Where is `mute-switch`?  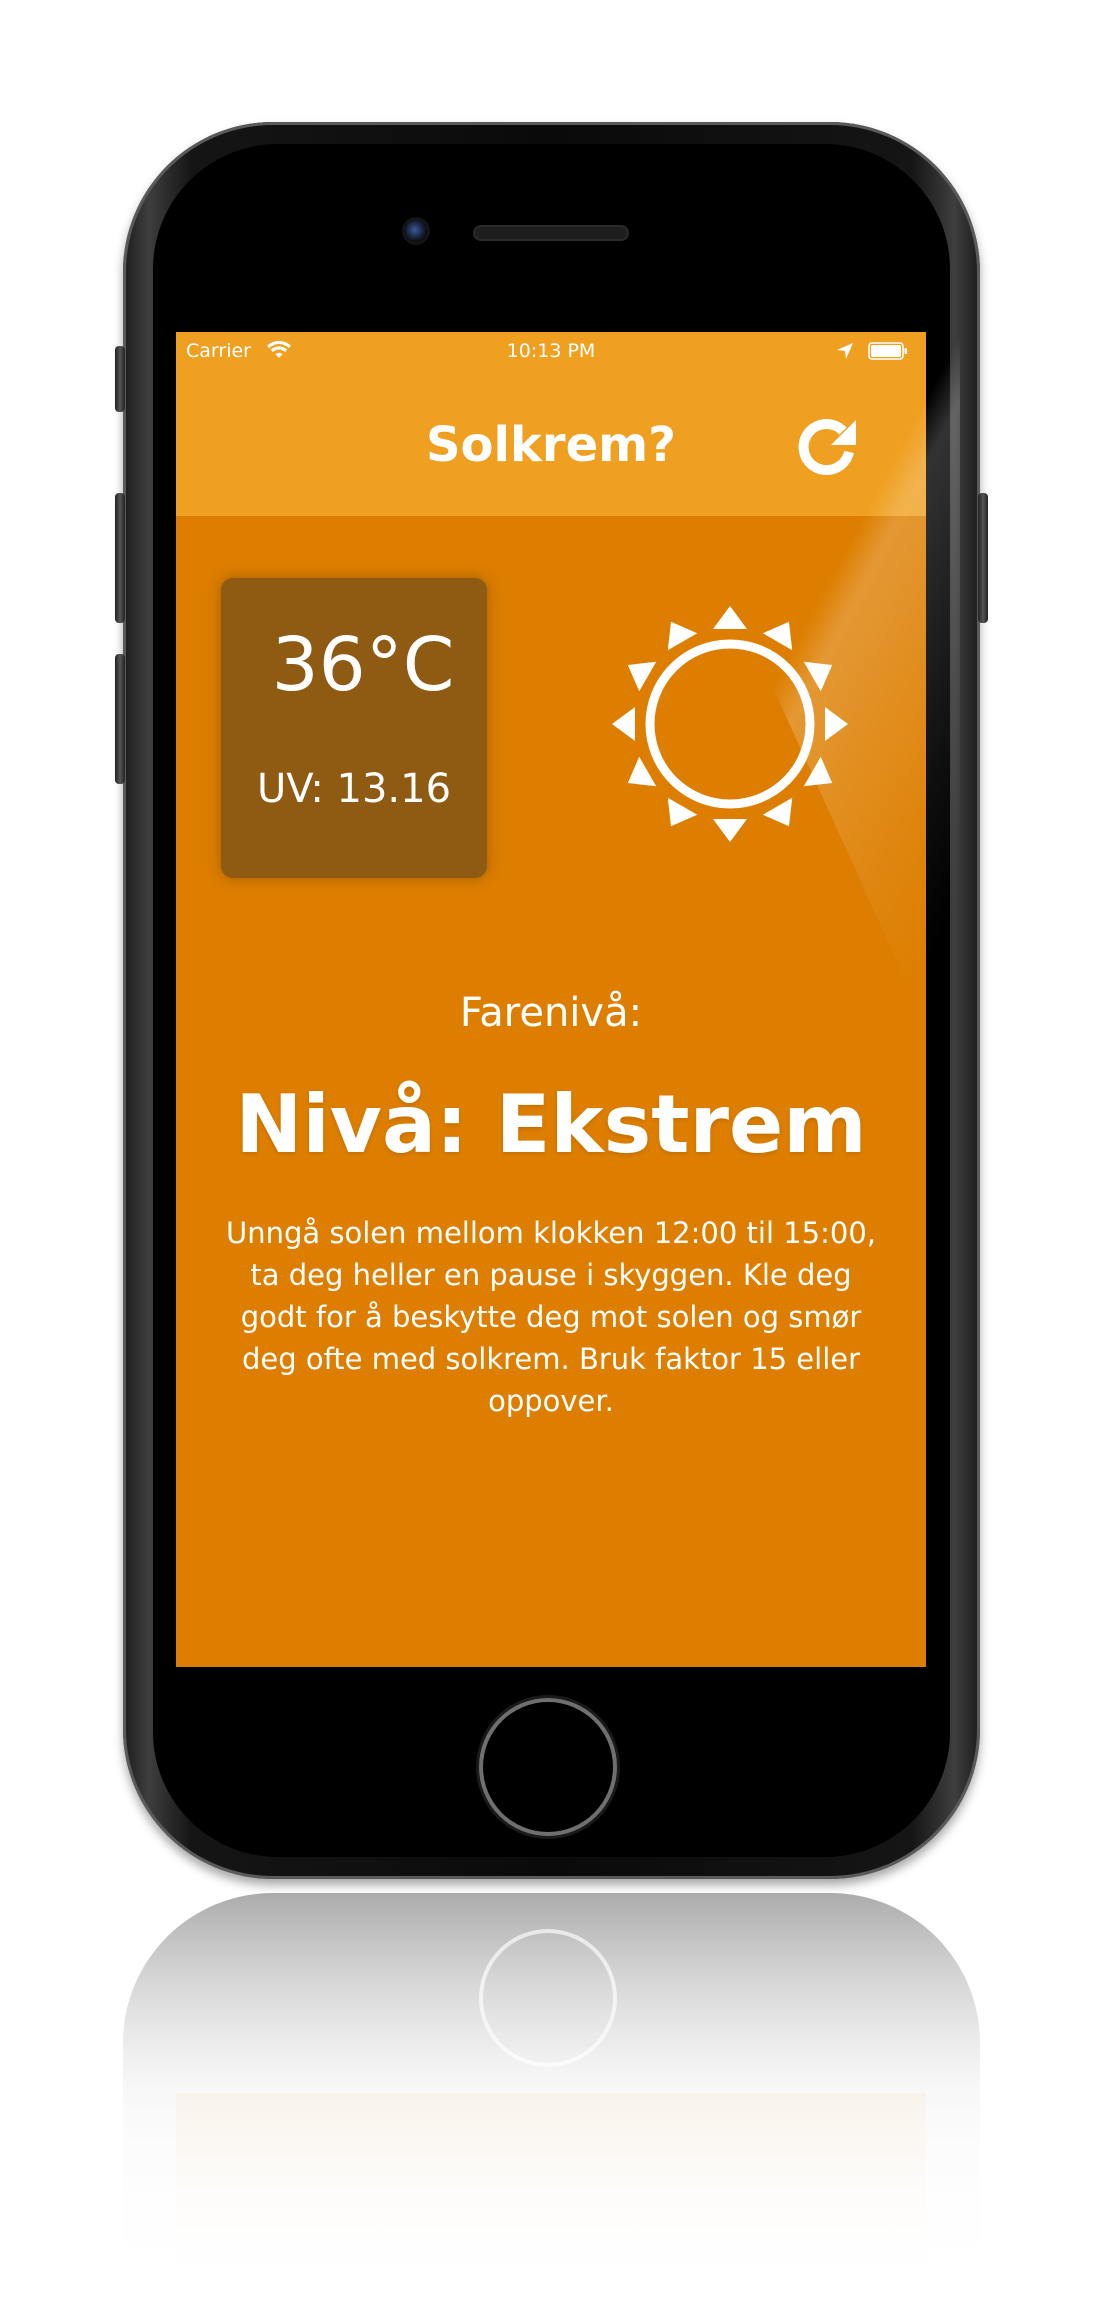
mute-switch is located at coordinates (120, 379).